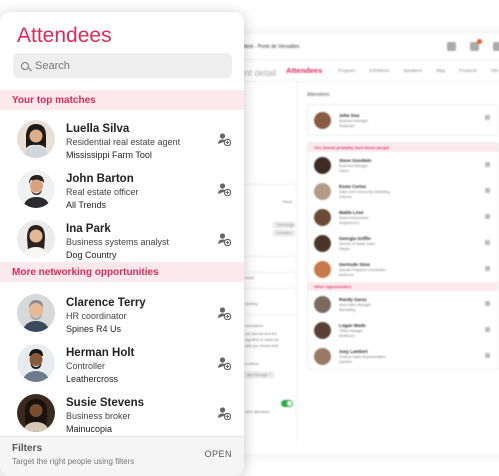 This screenshot has height=476, width=499. Describe the element at coordinates (287, 403) in the screenshot. I see `visibility-toggle` at that location.